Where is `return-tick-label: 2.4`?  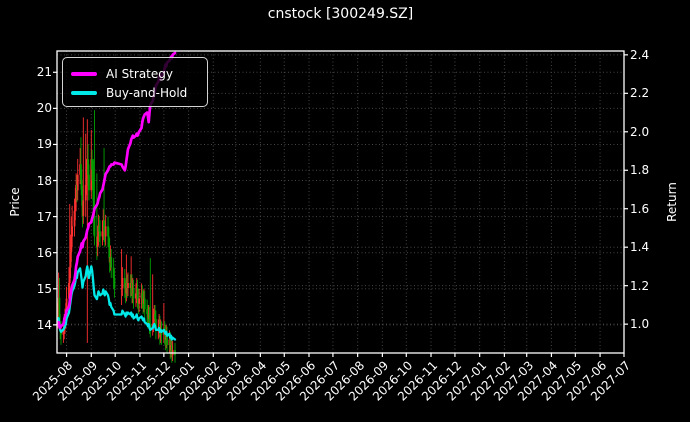
return-tick-label: 2.4 is located at coordinates (640, 54).